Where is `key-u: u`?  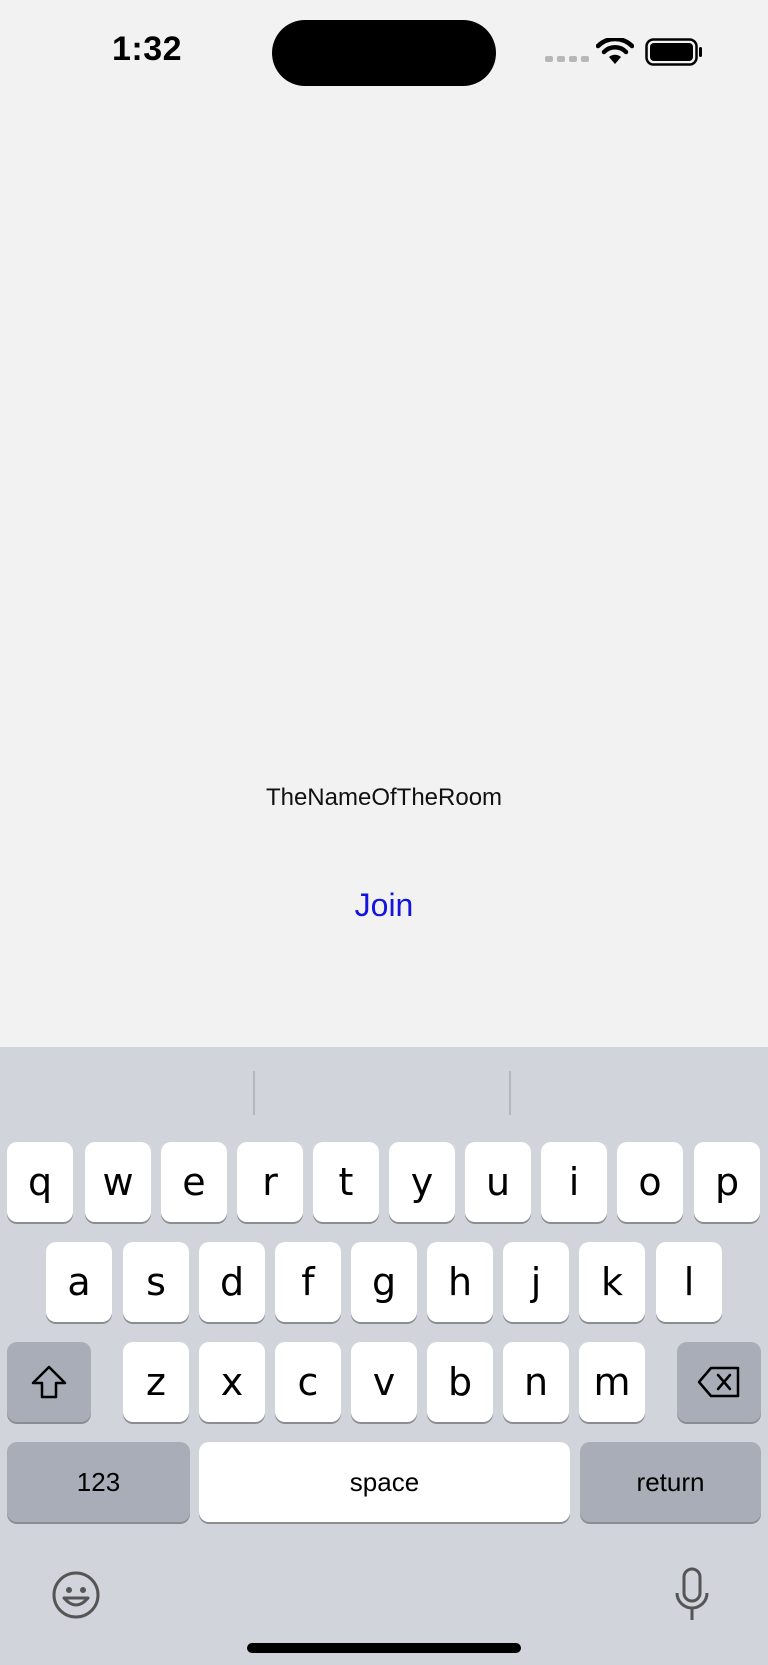 key-u: u is located at coordinates (498, 1182).